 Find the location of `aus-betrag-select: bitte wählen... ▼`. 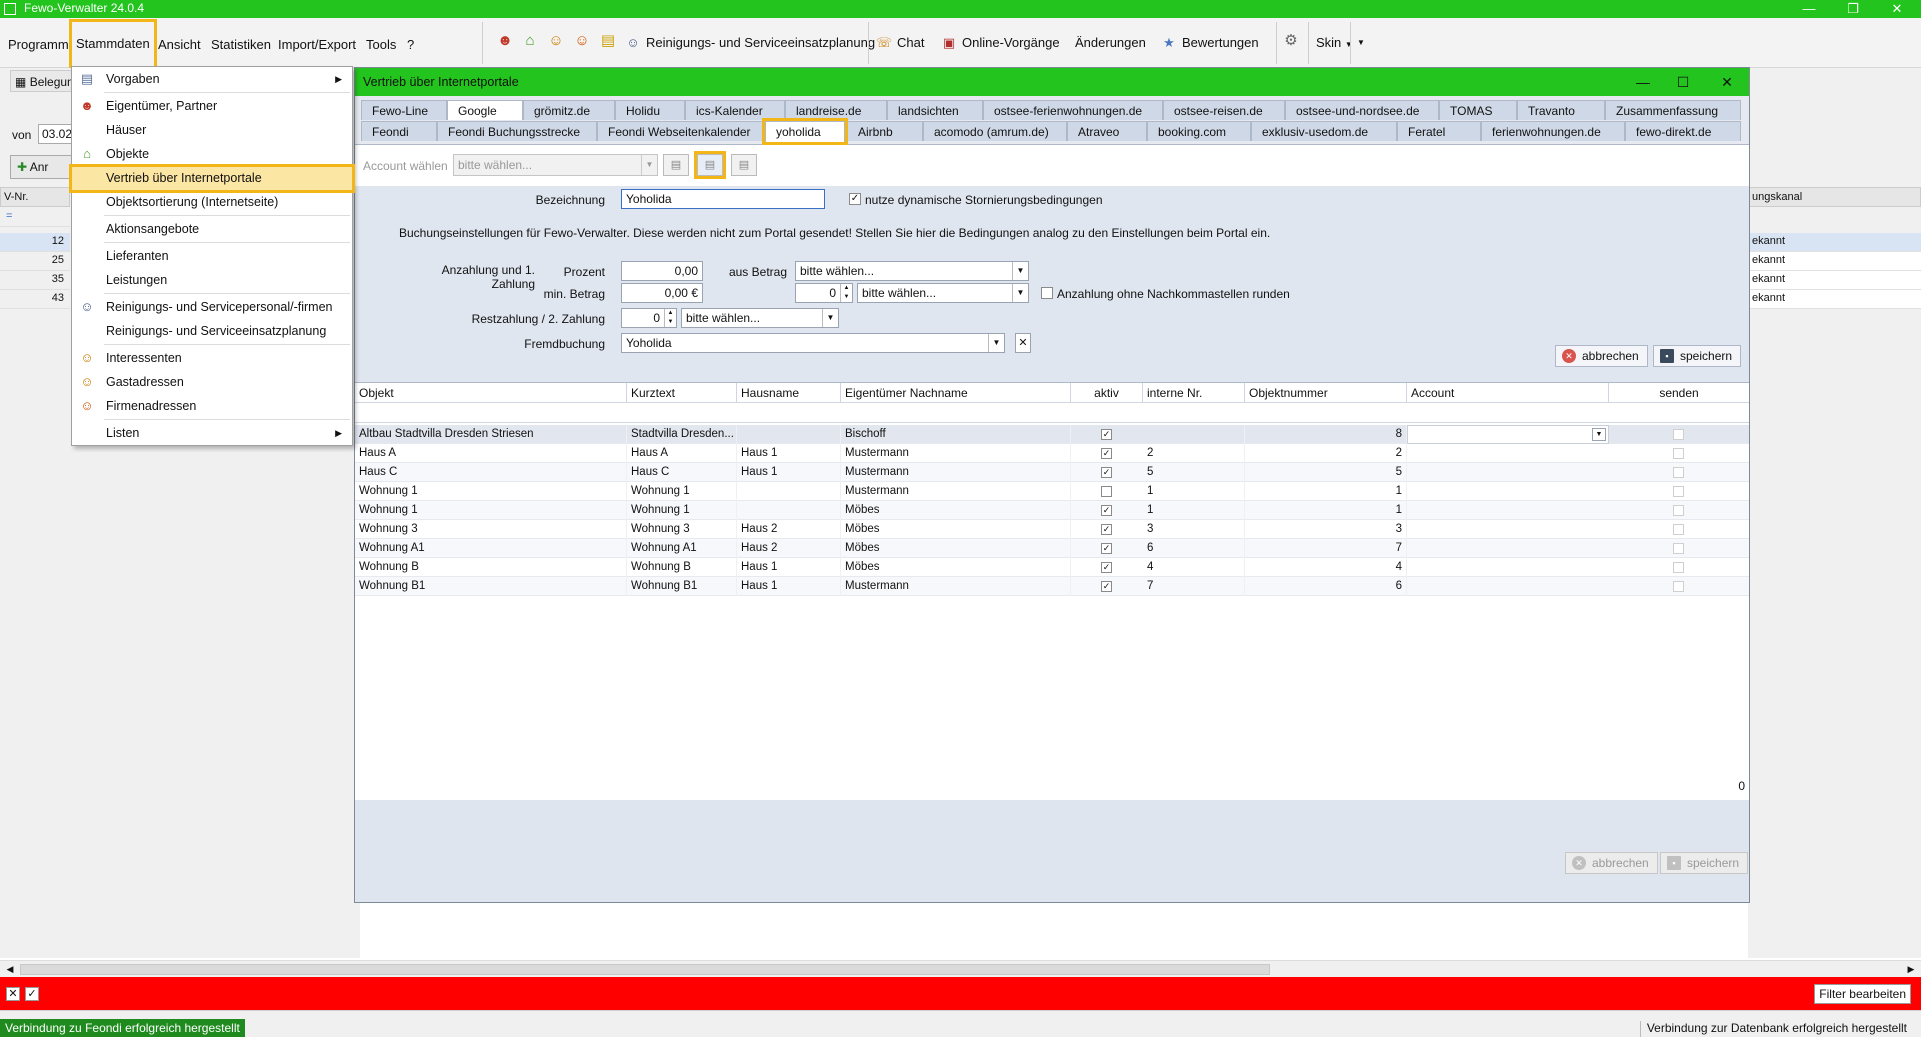

aus-betrag-select: bitte wählen... ▼ is located at coordinates (912, 271).